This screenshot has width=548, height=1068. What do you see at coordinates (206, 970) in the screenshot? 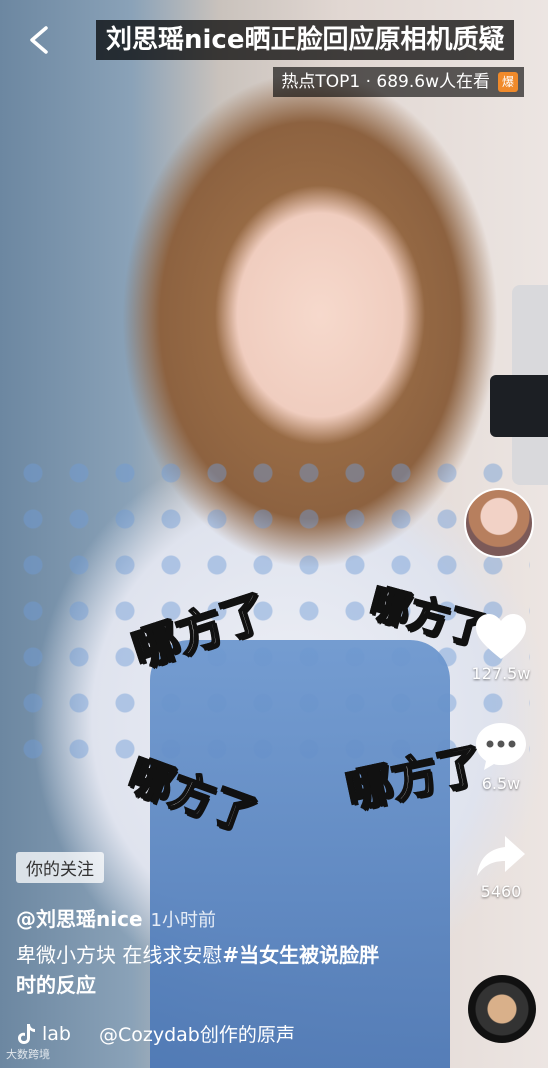
I see `video-description: 卑微小方块 在线求安慰#当女生被说脸胖时的反应` at bounding box center [206, 970].